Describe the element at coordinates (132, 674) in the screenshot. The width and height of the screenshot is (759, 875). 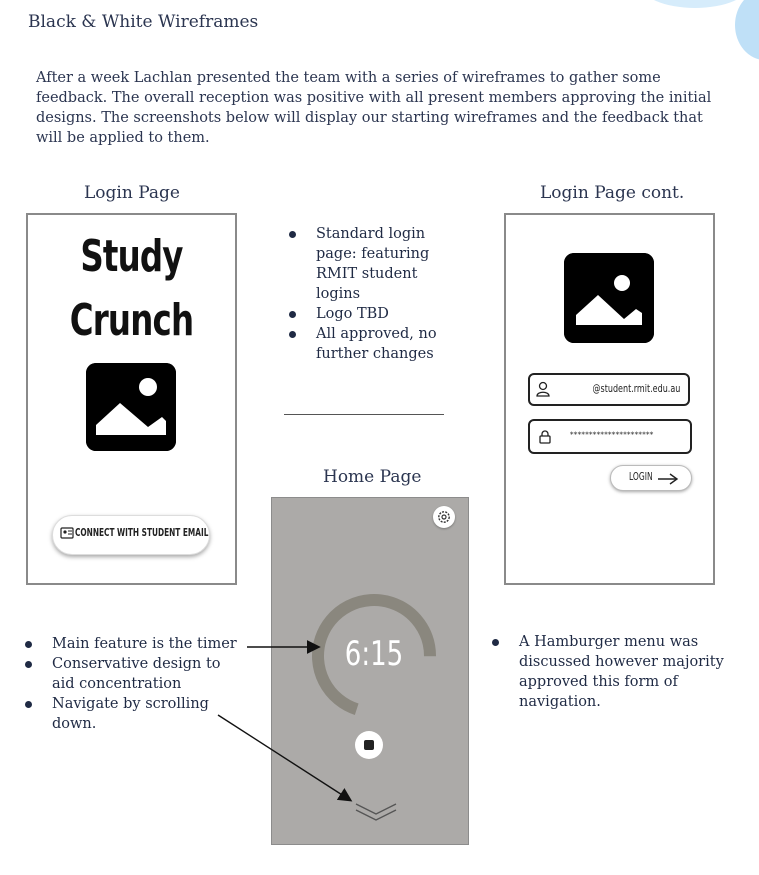
I see `list-item: Conservative design to aid concentration` at that location.